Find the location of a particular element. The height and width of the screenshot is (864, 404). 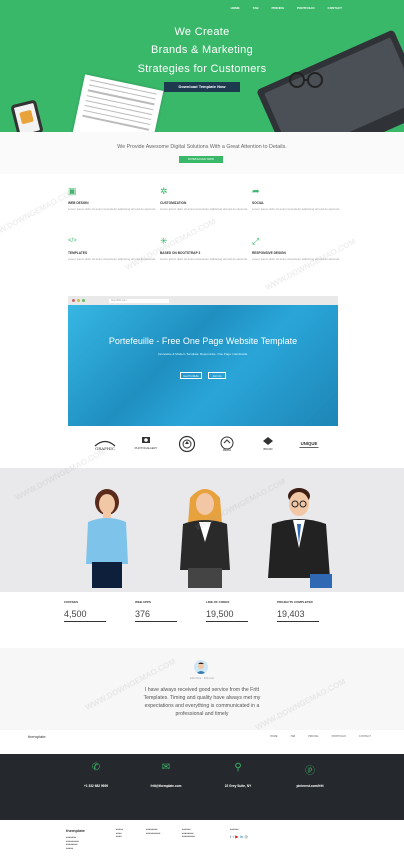

stat-label: COFFEES is located at coordinates (71, 602).